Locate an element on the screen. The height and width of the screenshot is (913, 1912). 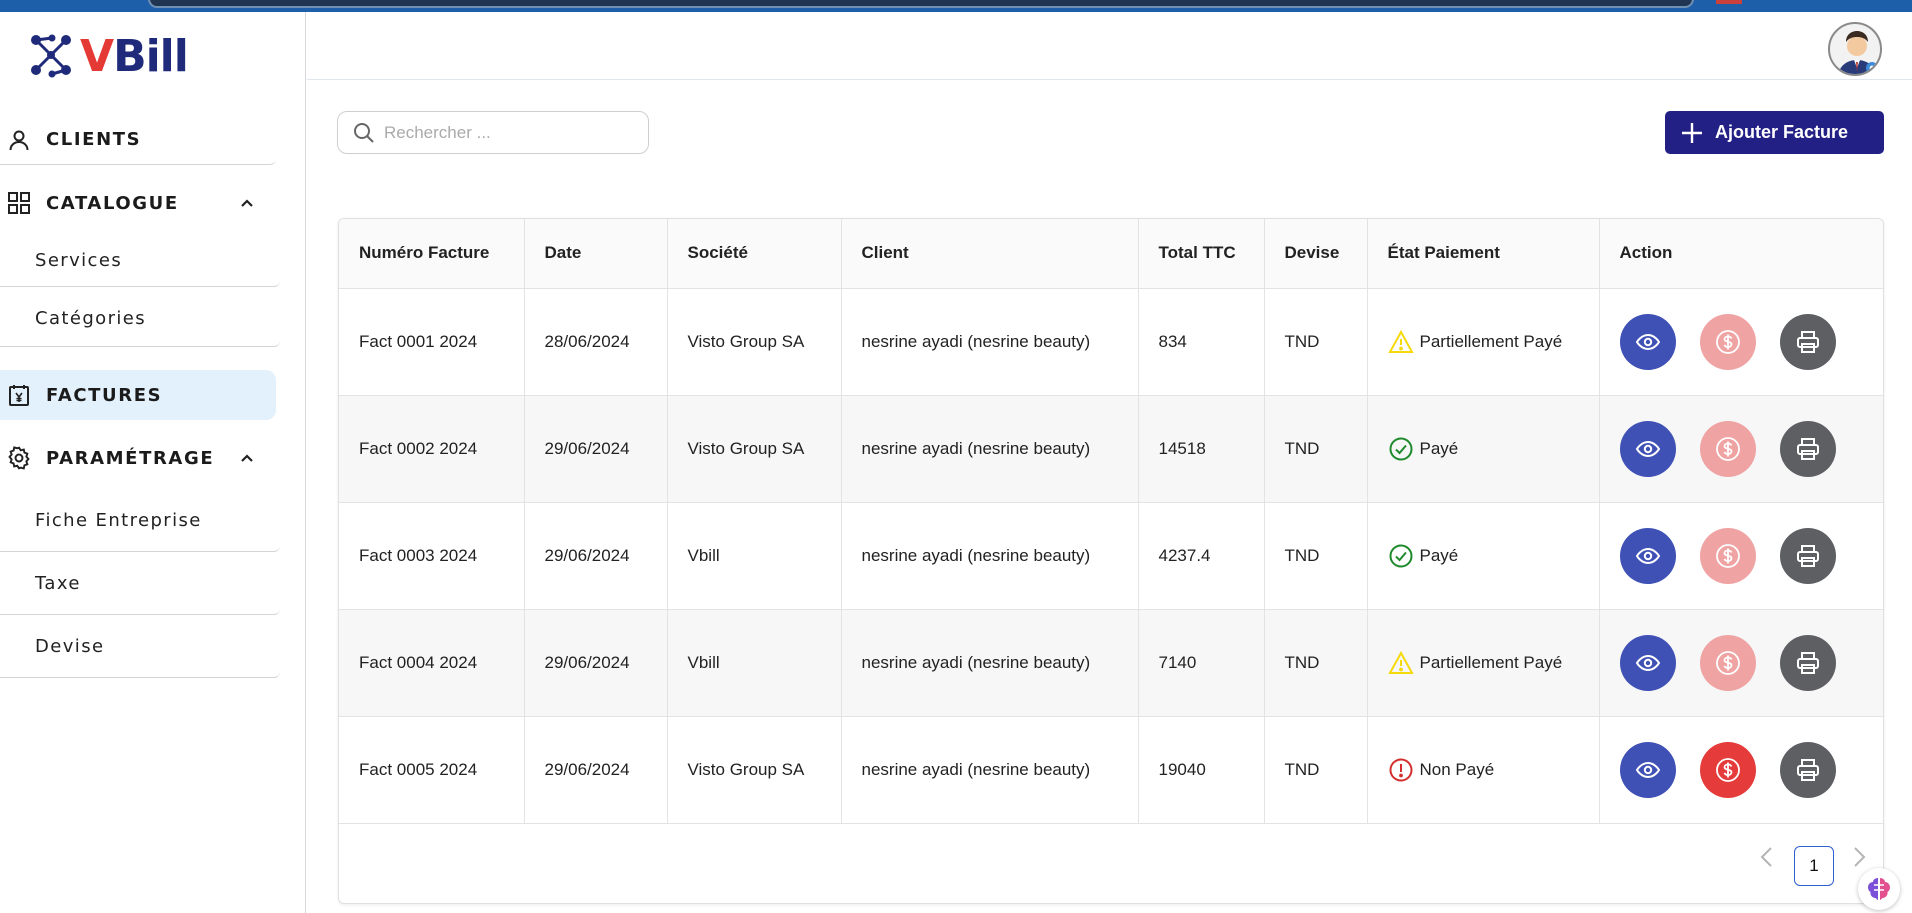
add-invoice-label: Ajouter Facture is located at coordinates (1782, 132).